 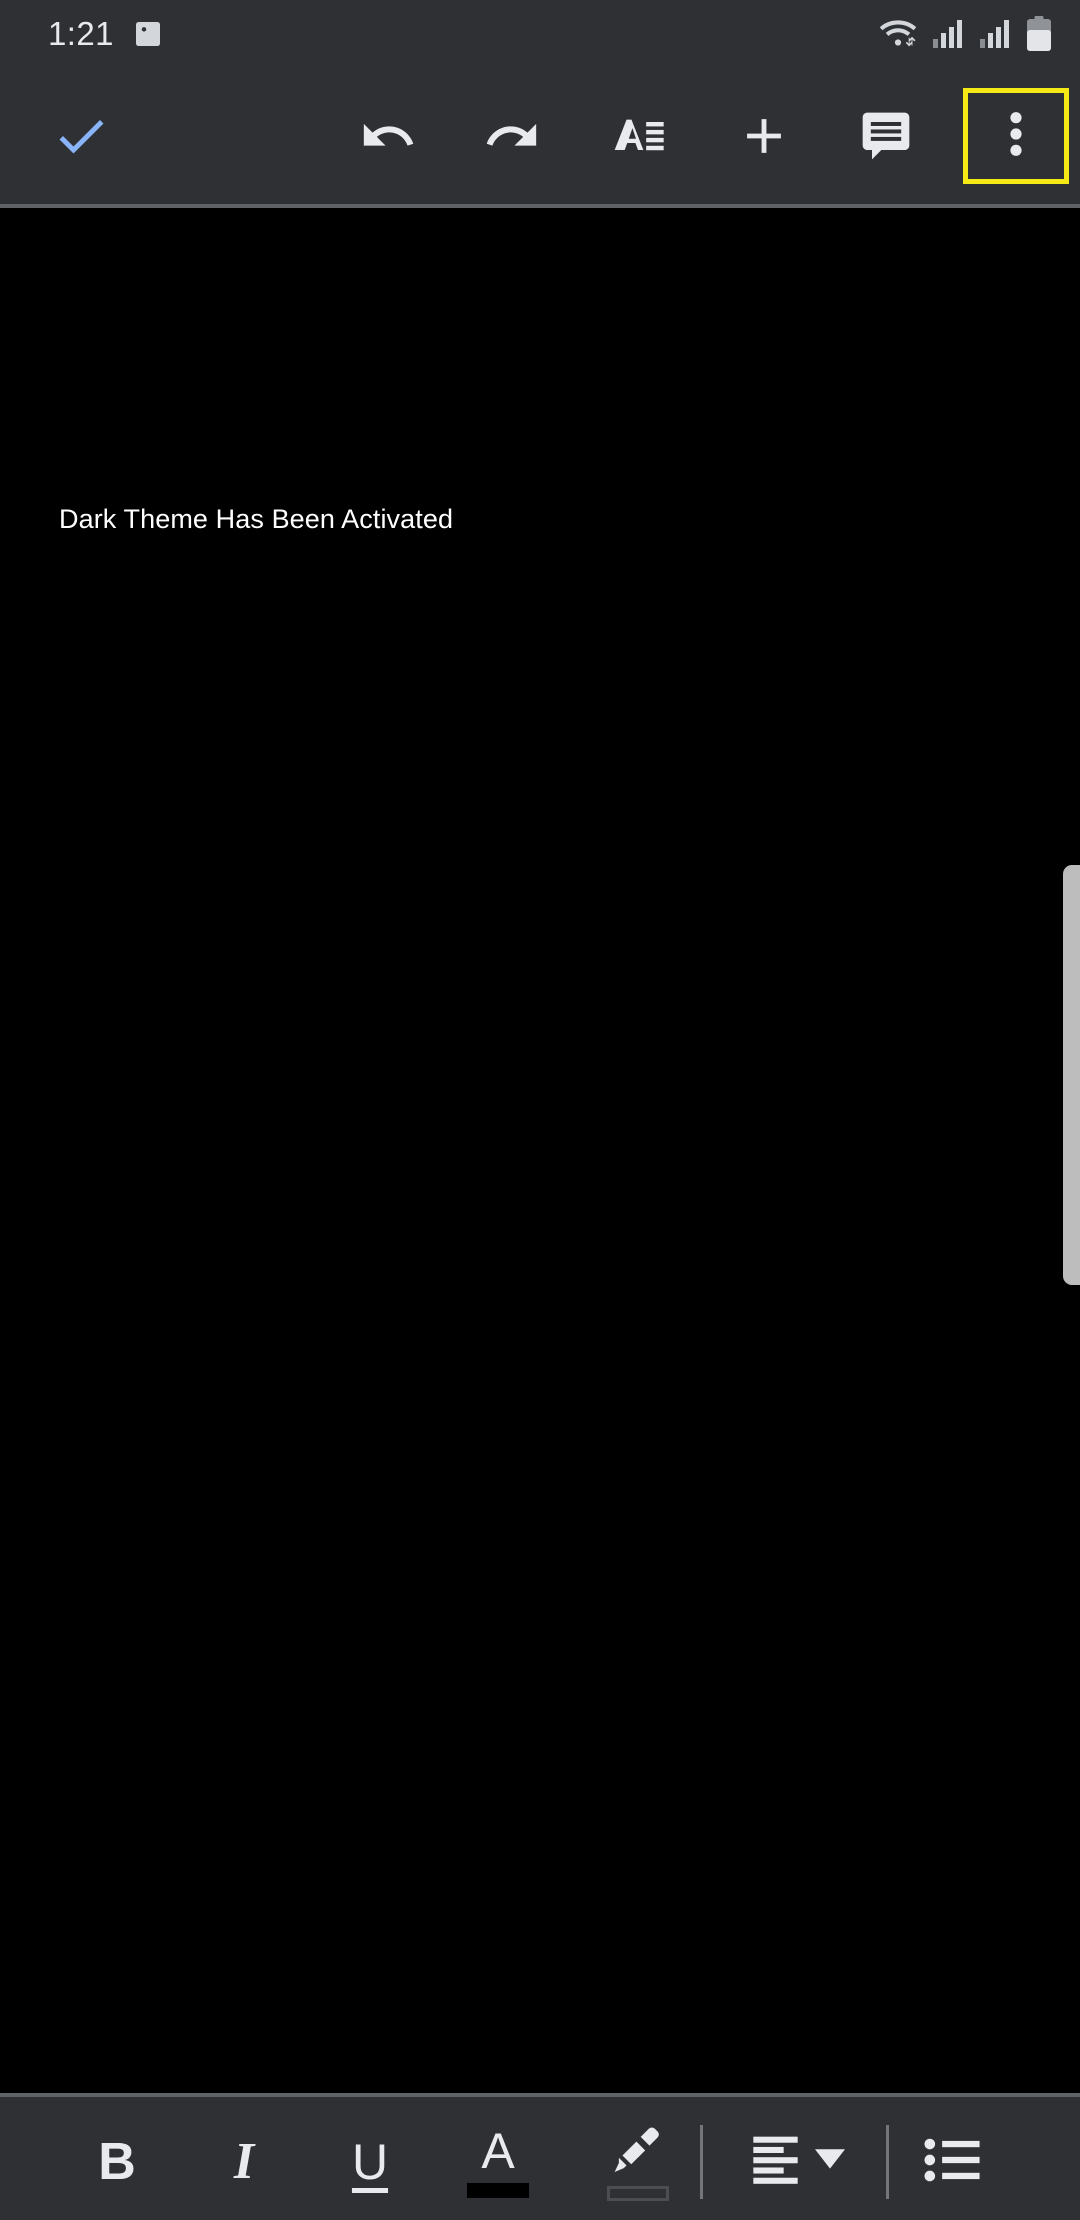 I want to click on bold-glyph: B, so click(x=117, y=2162).